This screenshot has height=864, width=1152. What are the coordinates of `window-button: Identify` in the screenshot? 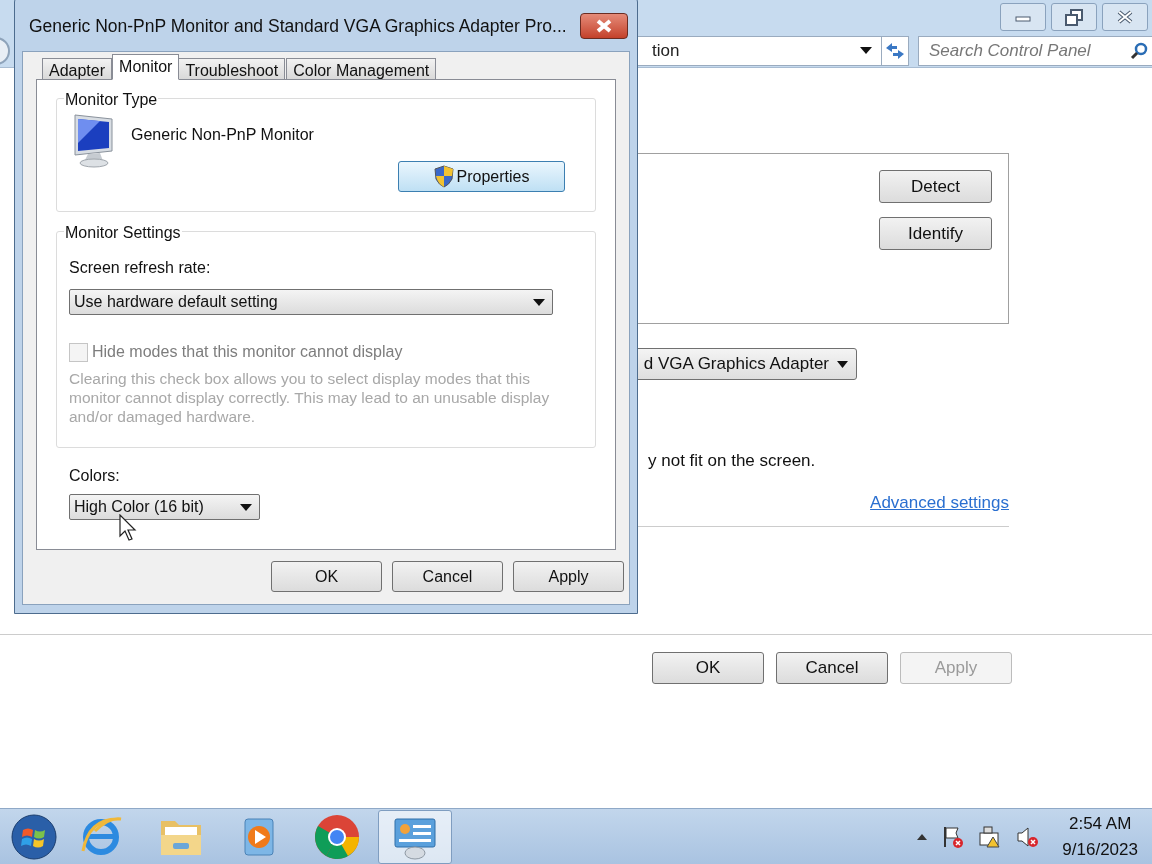 It's located at (935, 233).